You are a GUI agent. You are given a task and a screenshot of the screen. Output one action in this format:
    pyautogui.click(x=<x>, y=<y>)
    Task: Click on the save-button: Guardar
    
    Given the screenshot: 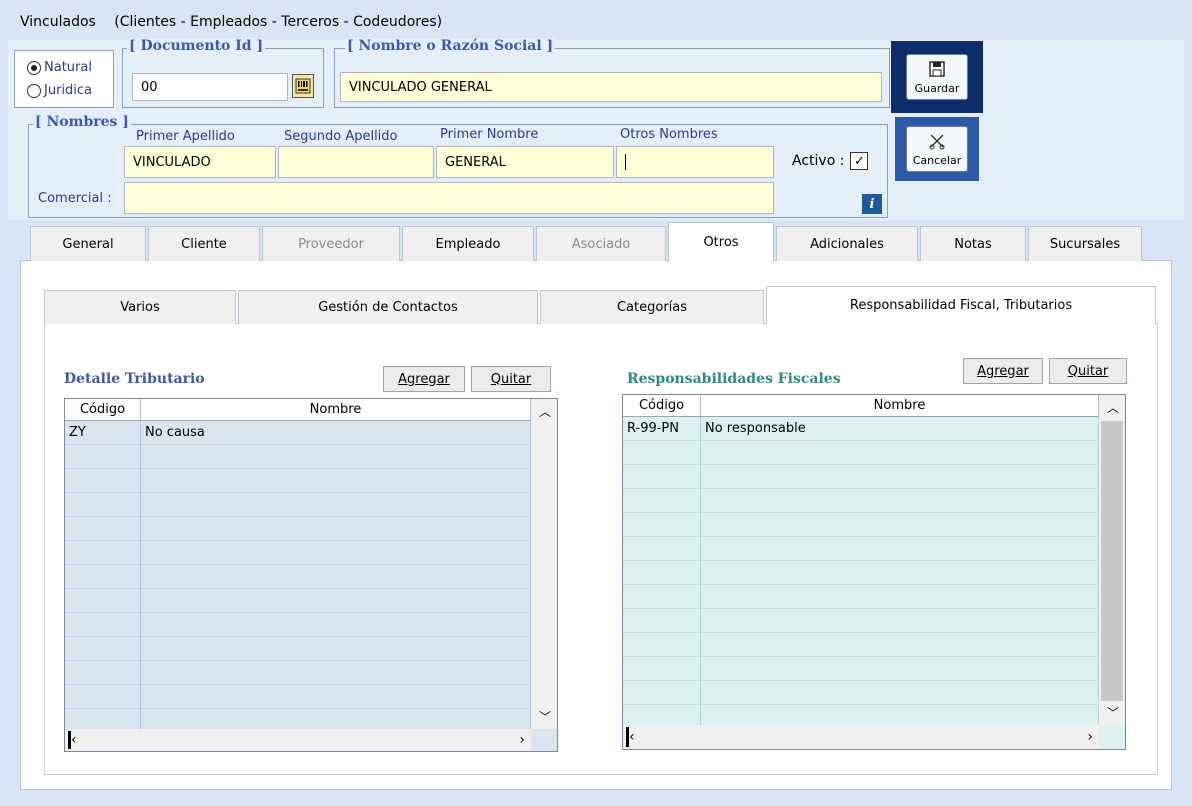 What is the action you would take?
    pyautogui.click(x=937, y=77)
    